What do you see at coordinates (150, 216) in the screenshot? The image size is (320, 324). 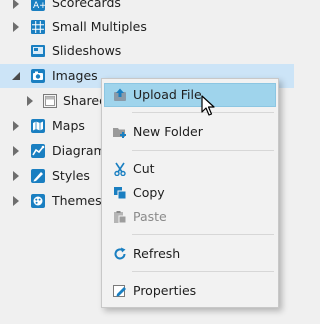 I see `menu-item-label: Paste` at bounding box center [150, 216].